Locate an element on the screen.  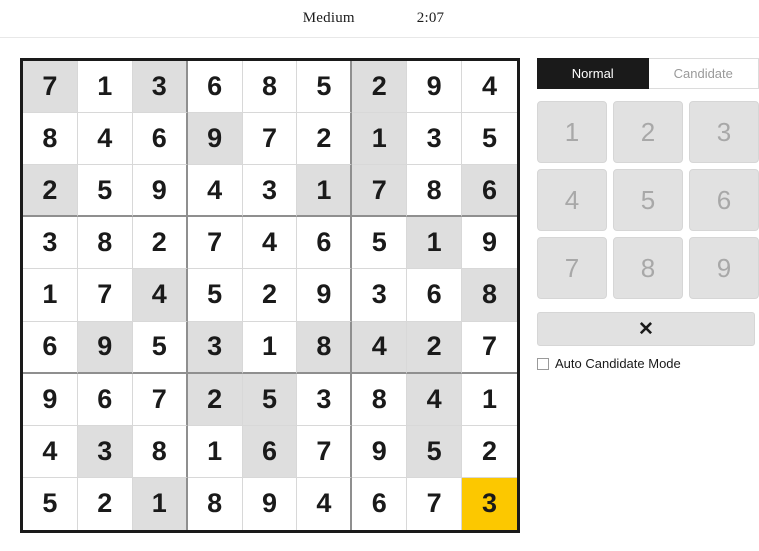
sudoku-cell-r5c9: 8 is located at coordinates (489, 295).